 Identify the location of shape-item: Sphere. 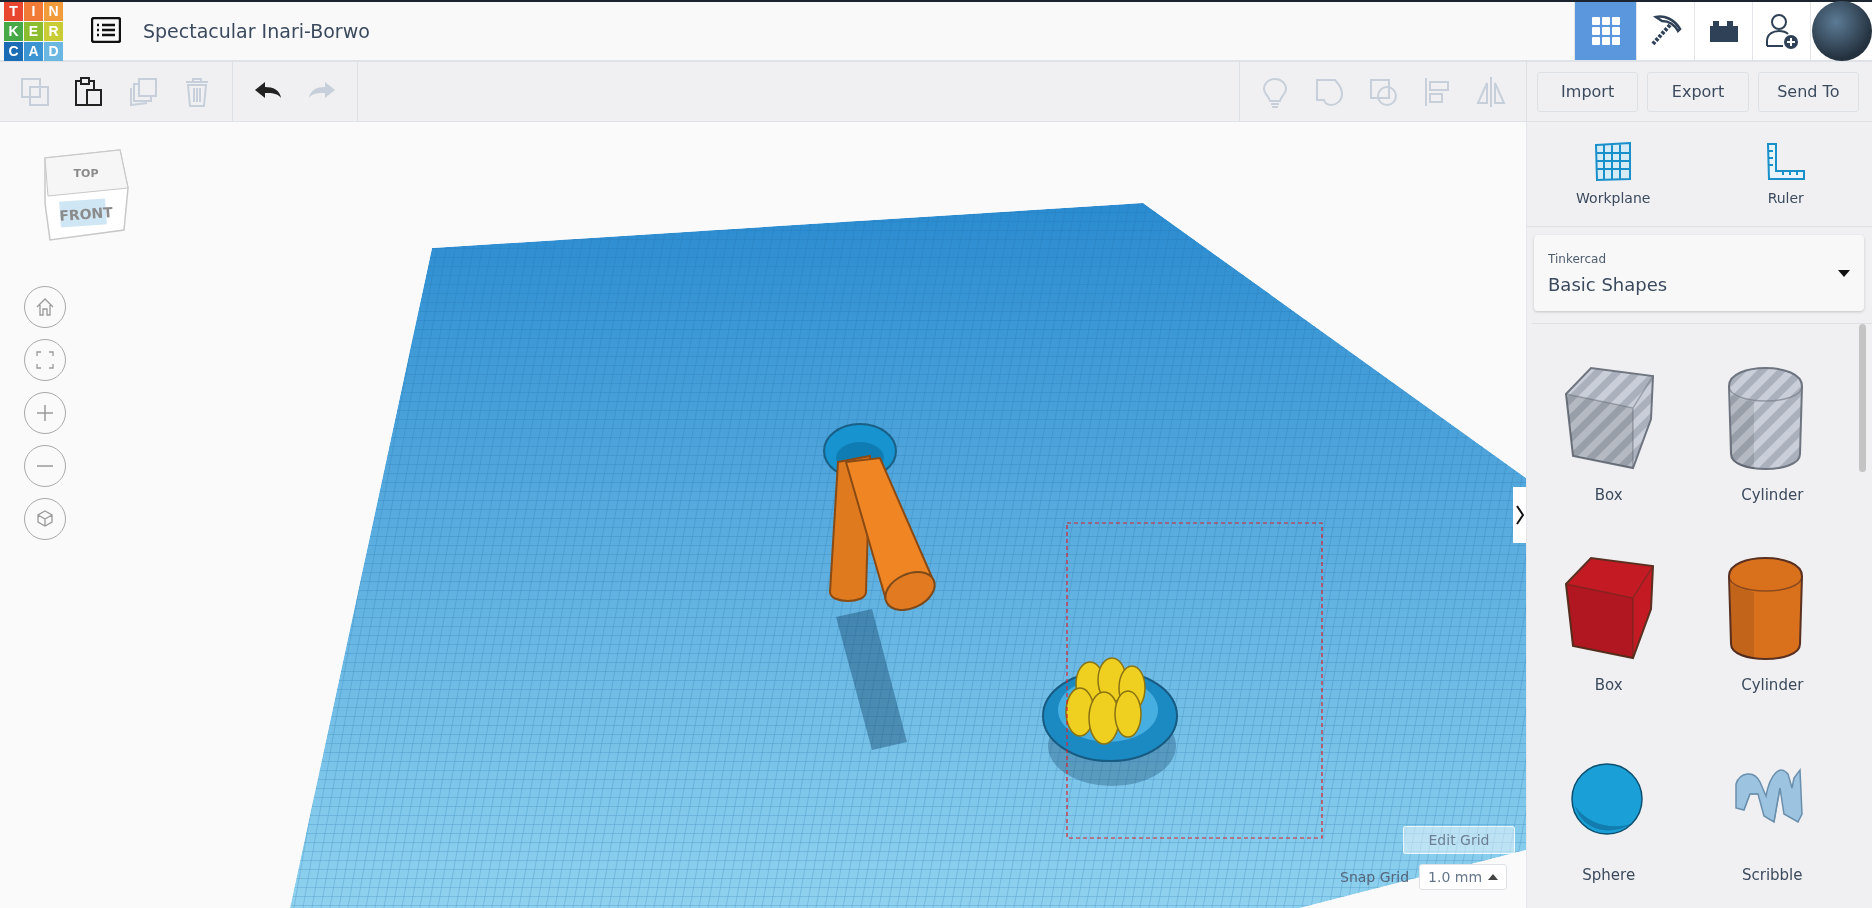
(1609, 811).